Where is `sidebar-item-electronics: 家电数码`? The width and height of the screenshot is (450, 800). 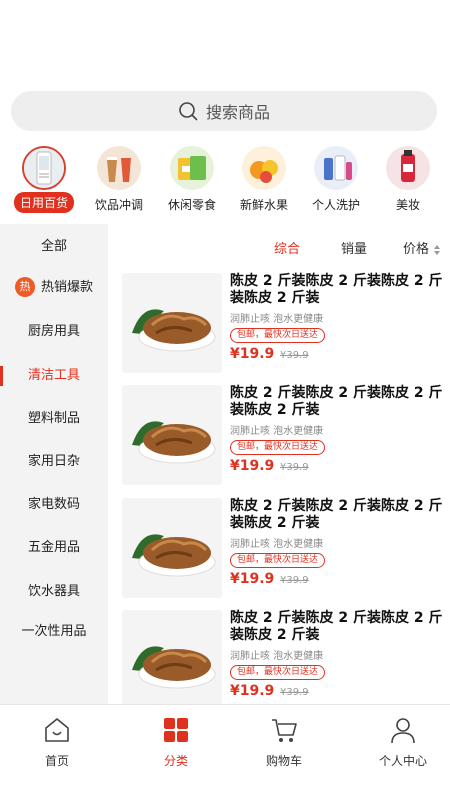 sidebar-item-electronics: 家电数码 is located at coordinates (54, 505).